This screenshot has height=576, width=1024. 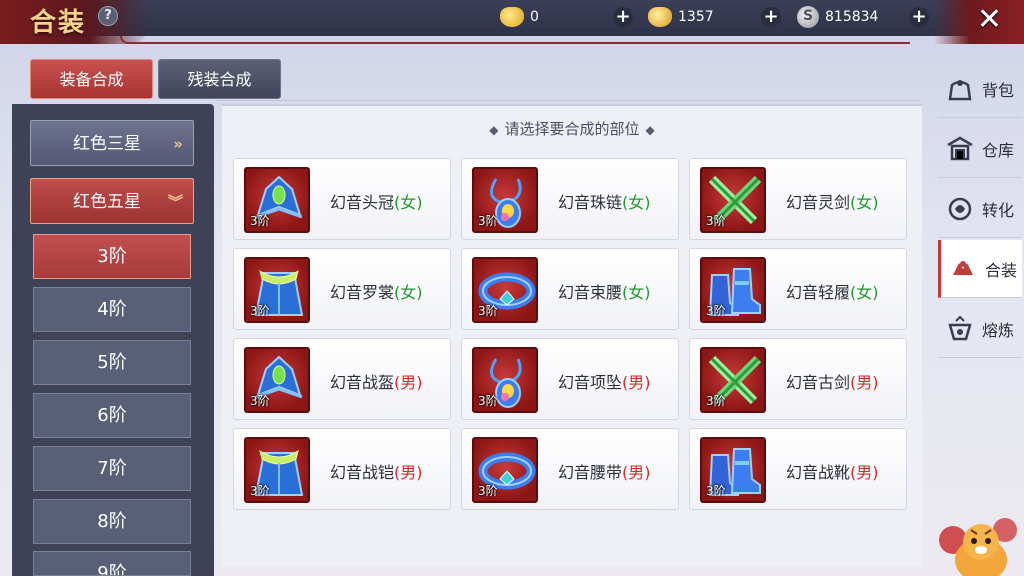 I want to click on item-name-text: 幻音灵剑, so click(x=818, y=202).